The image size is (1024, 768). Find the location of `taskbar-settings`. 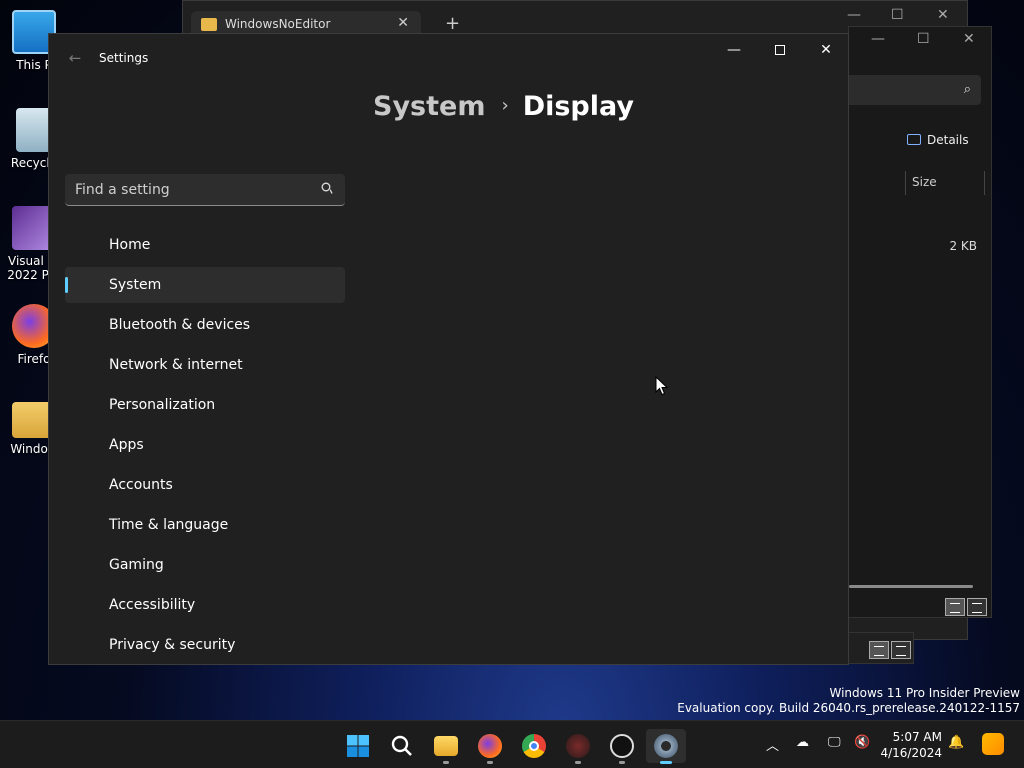

taskbar-settings is located at coordinates (666, 746).